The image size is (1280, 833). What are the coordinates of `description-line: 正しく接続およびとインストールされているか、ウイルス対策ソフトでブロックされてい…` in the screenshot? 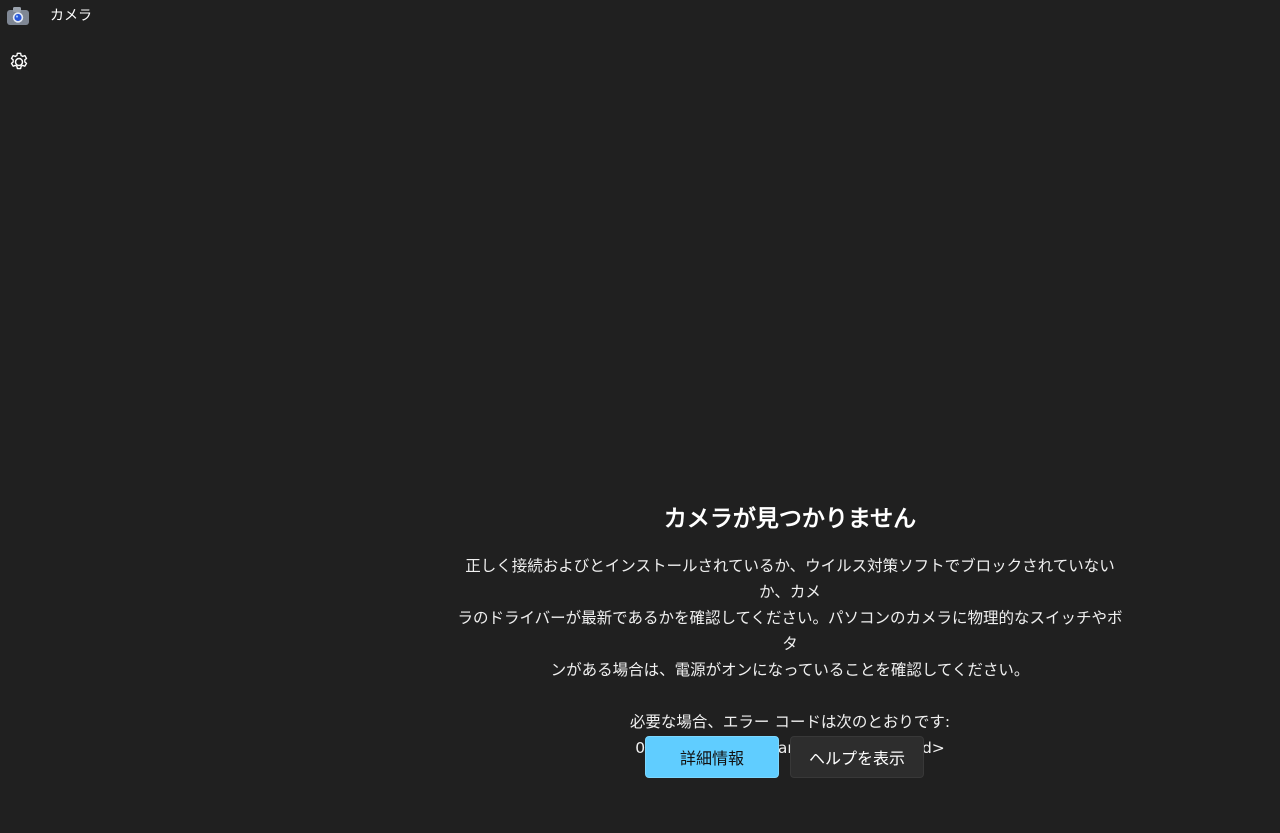 It's located at (790, 579).